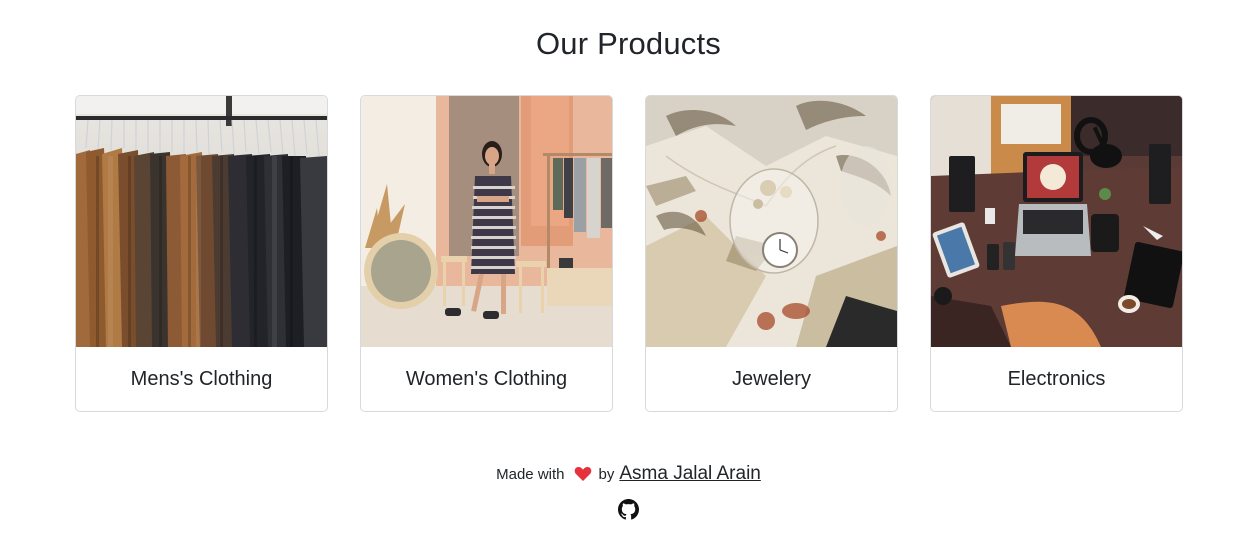  I want to click on category-card-jewelery: Jewelery, so click(771, 253).